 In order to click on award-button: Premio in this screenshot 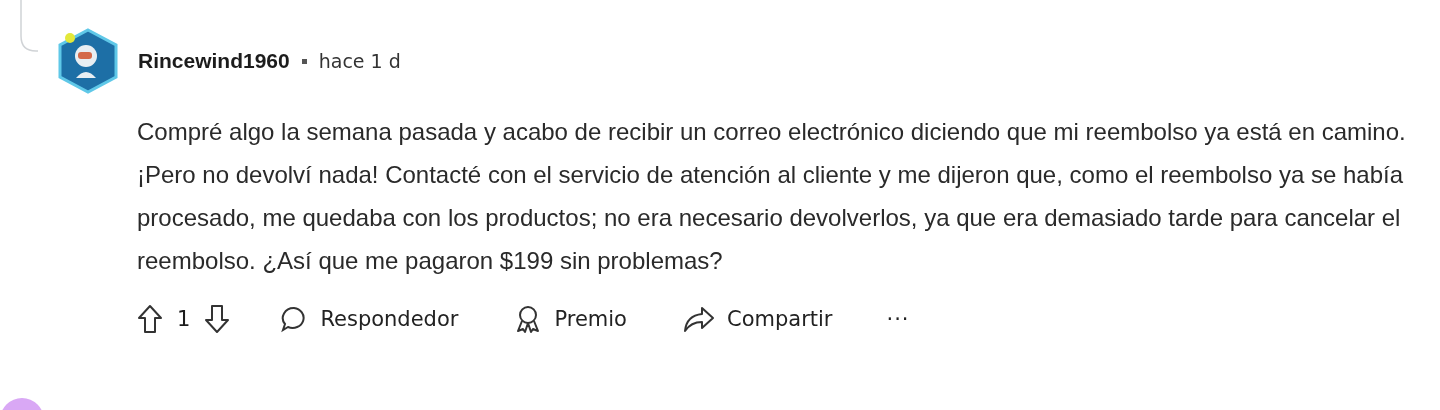, I will do `click(570, 319)`.